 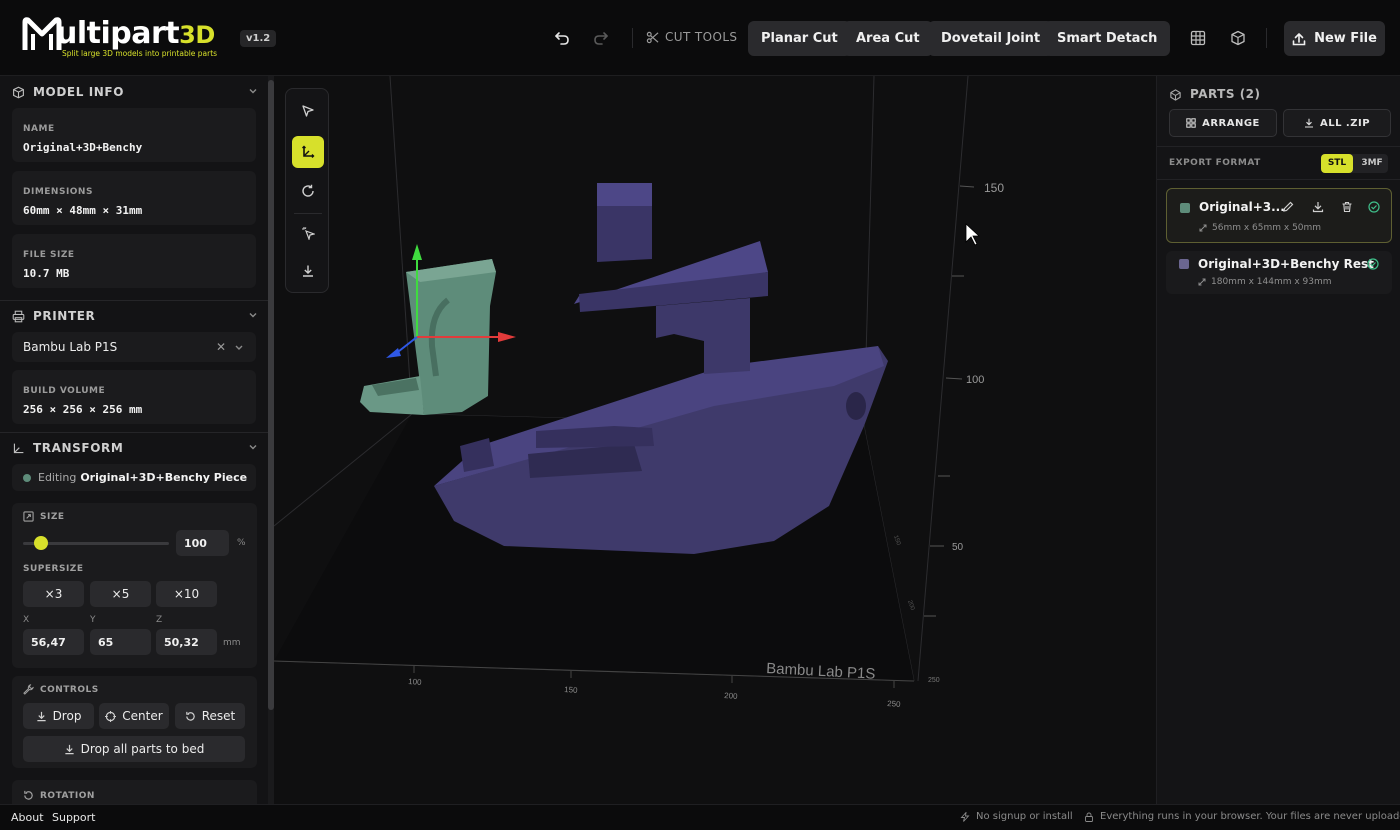 What do you see at coordinates (994, 188) in the screenshot?
I see `z-tick-150: 150` at bounding box center [994, 188].